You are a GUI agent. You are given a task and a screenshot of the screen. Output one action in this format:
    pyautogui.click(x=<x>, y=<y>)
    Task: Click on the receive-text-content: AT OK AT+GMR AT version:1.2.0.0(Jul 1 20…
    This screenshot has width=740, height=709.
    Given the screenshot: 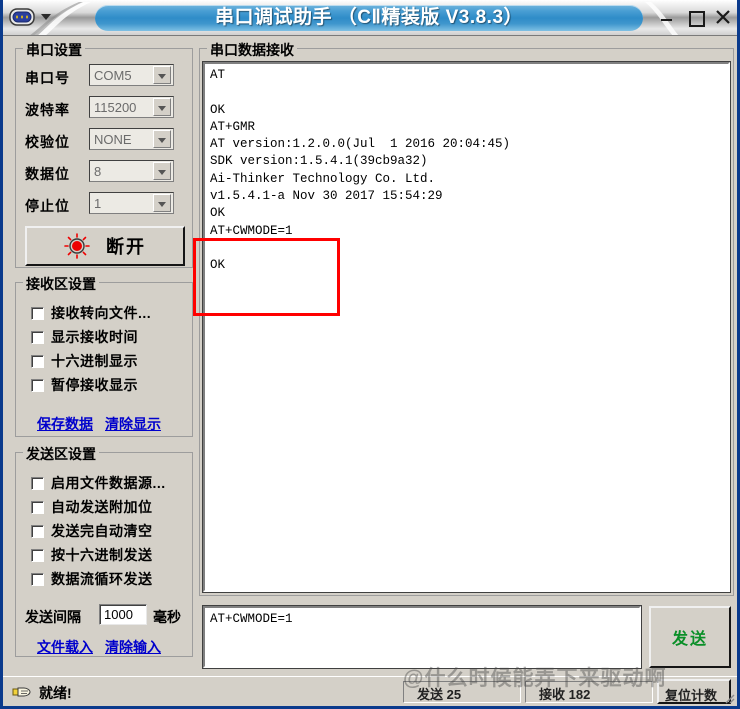 What is the action you would take?
    pyautogui.click(x=360, y=170)
    